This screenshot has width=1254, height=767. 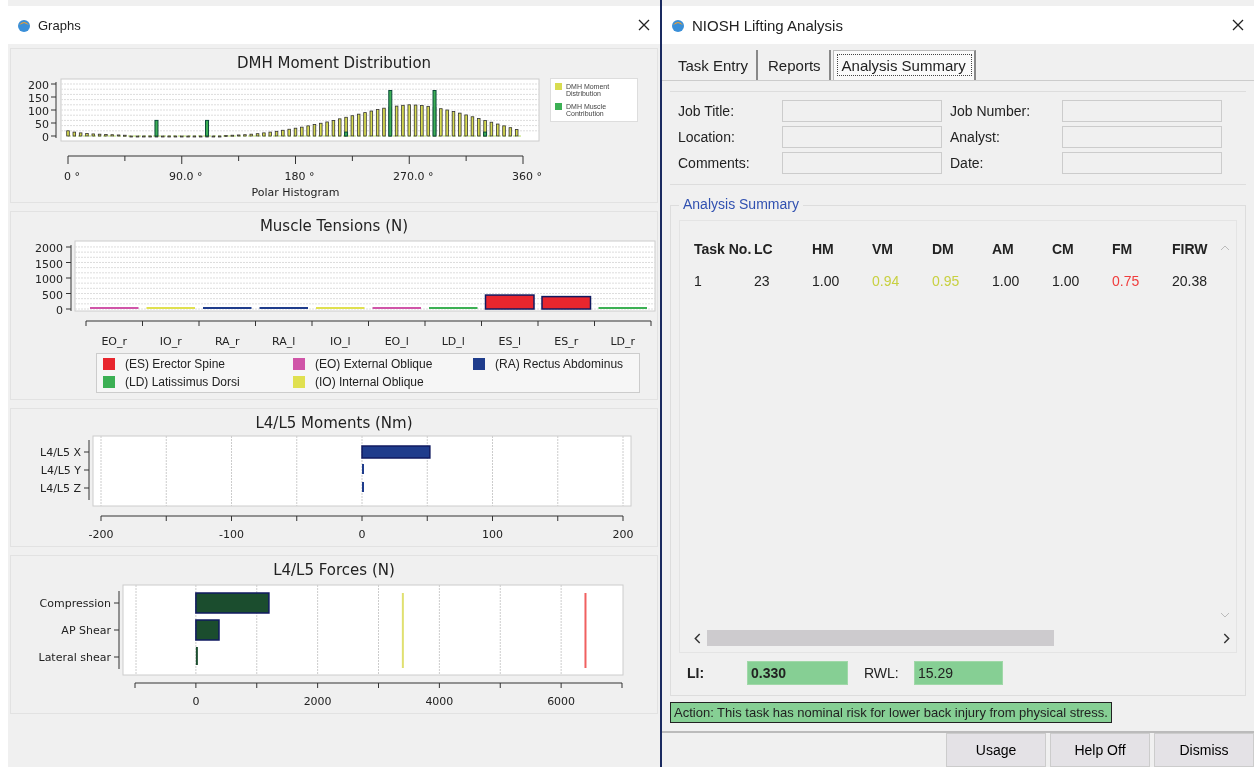 What do you see at coordinates (991, 111) in the screenshot?
I see `field-label: Job Number:` at bounding box center [991, 111].